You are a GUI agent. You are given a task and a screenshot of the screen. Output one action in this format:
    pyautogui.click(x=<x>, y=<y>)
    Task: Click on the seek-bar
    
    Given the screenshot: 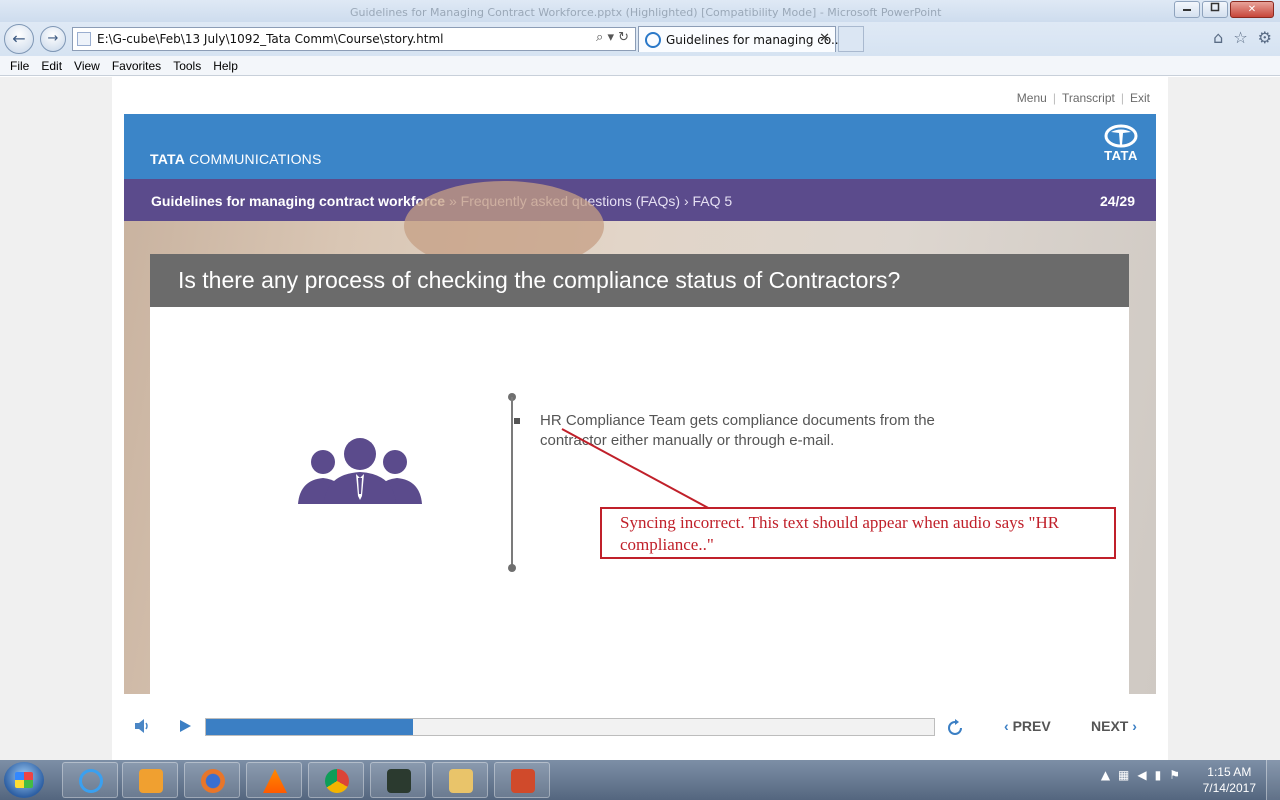 What is the action you would take?
    pyautogui.click(x=570, y=727)
    